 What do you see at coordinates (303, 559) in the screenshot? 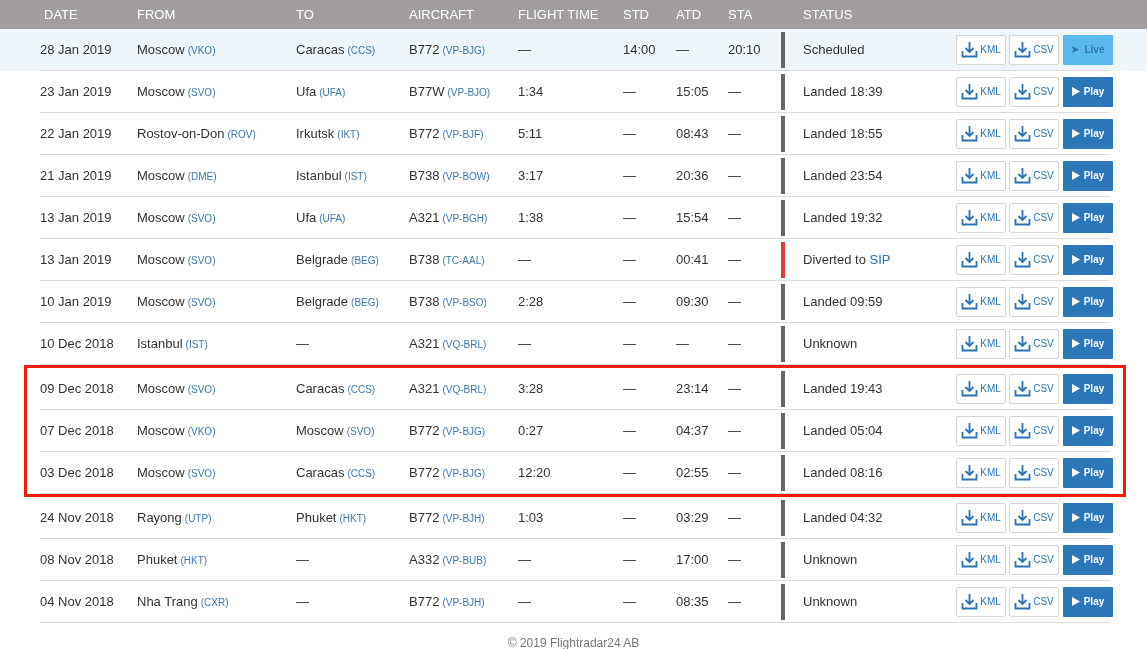
I see `to-cell-text: —` at bounding box center [303, 559].